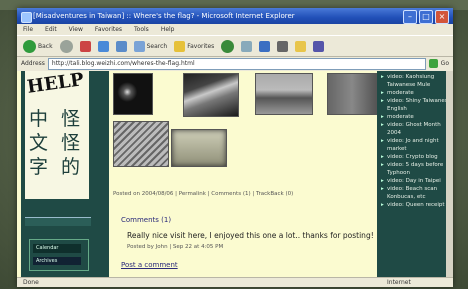 The width and height of the screenshot is (468, 289). Describe the element at coordinates (433, 63) in the screenshot. I see `go-icon` at that location.